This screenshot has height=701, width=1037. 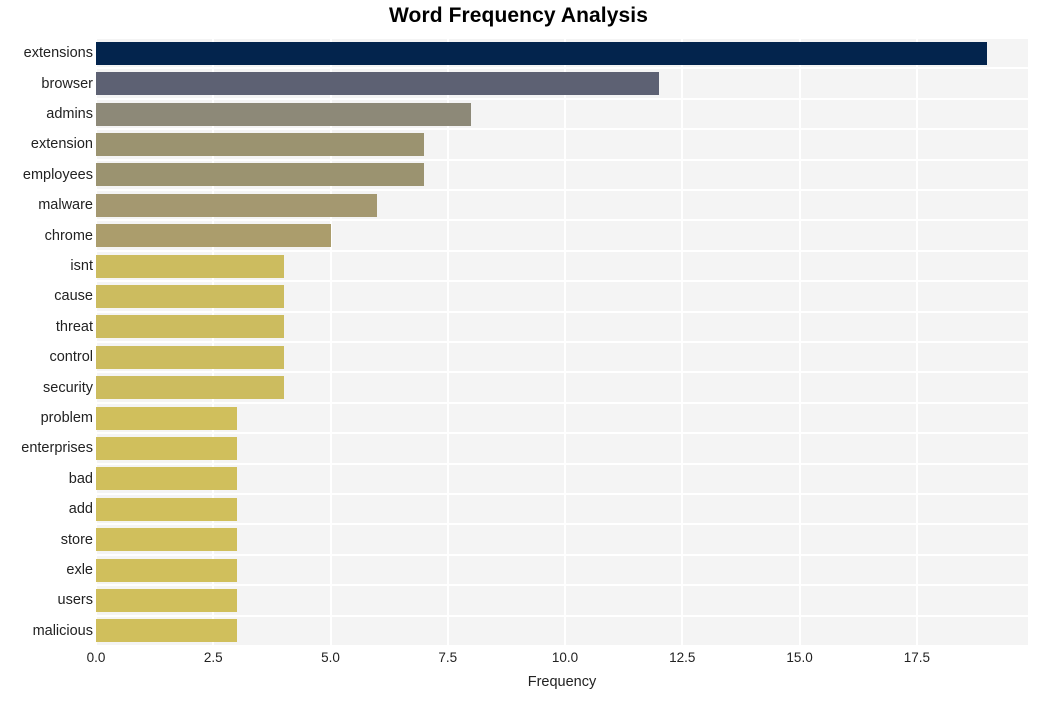 What do you see at coordinates (81, 266) in the screenshot?
I see `y-tick-label-isnt: isnt` at bounding box center [81, 266].